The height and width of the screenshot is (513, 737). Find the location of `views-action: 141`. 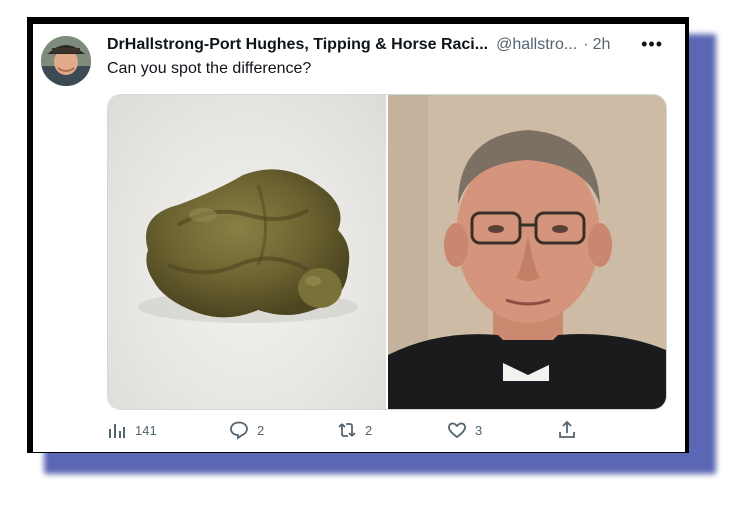

views-action: 141 is located at coordinates (132, 430).